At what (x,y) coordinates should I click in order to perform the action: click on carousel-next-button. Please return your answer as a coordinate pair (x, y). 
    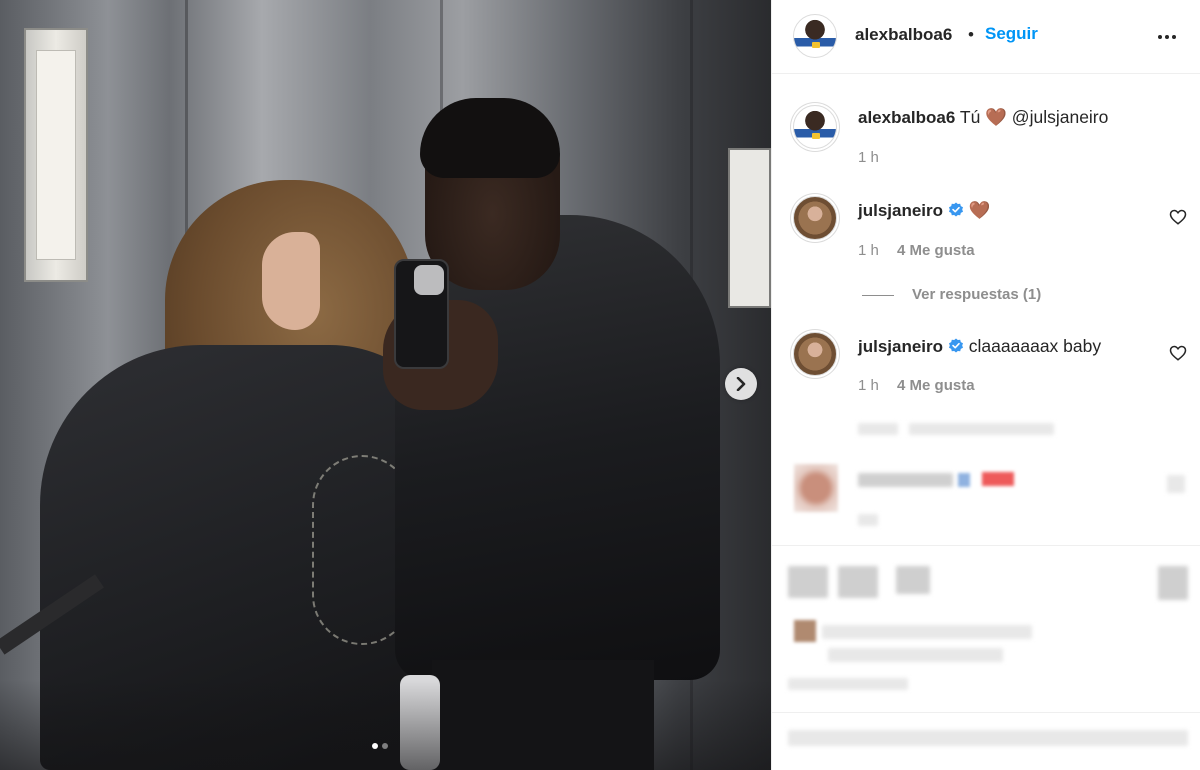
    Looking at the image, I should click on (741, 384).